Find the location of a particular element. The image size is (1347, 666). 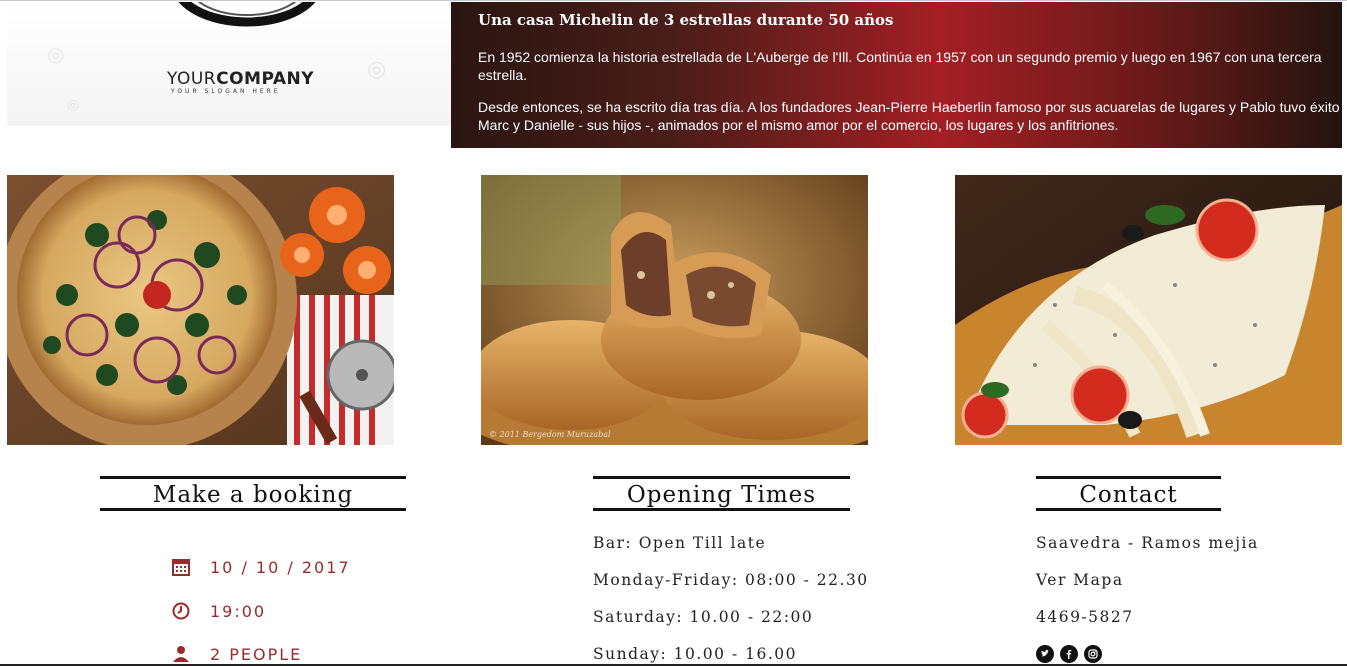

contact-phone: 4469-5827 is located at coordinates (1085, 617).